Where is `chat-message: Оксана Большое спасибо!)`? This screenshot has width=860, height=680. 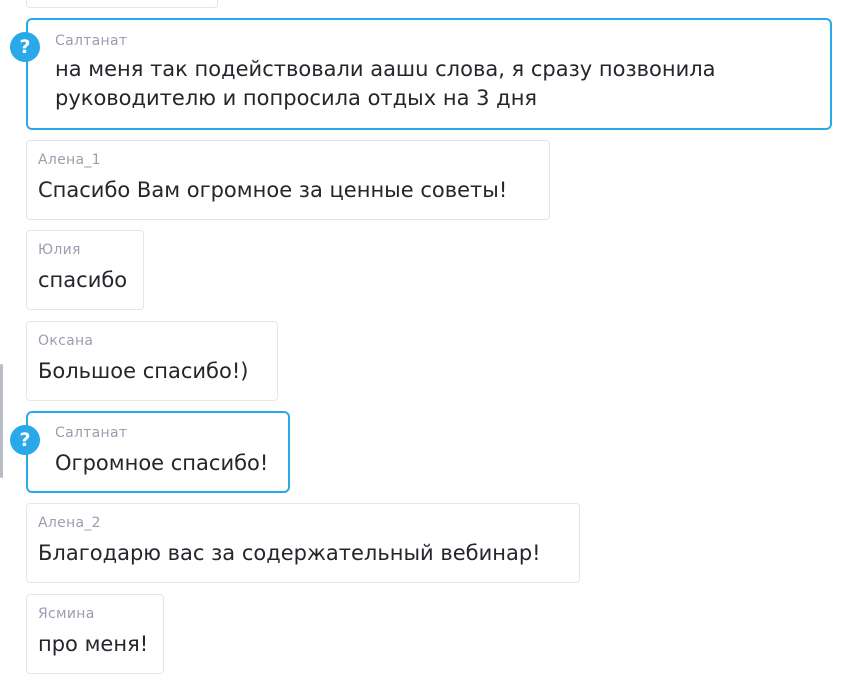 chat-message: Оксана Большое спасибо!) is located at coordinates (152, 361).